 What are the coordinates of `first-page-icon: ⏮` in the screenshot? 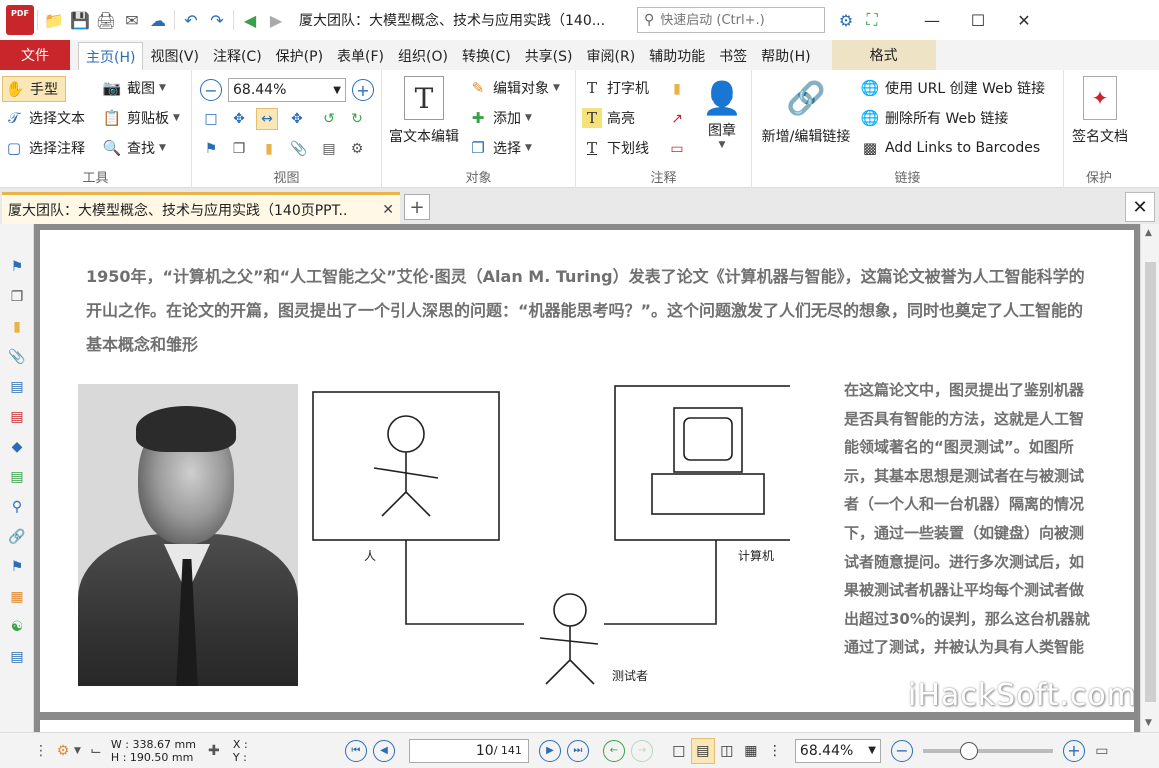 It's located at (355, 750).